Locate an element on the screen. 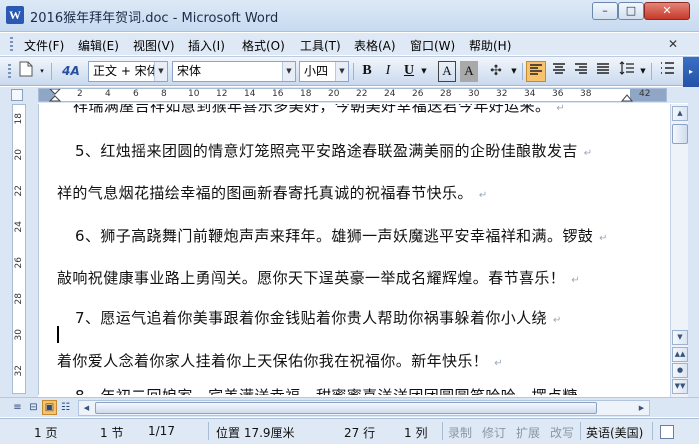  first-line-indent-marker-icon is located at coordinates (55, 95).